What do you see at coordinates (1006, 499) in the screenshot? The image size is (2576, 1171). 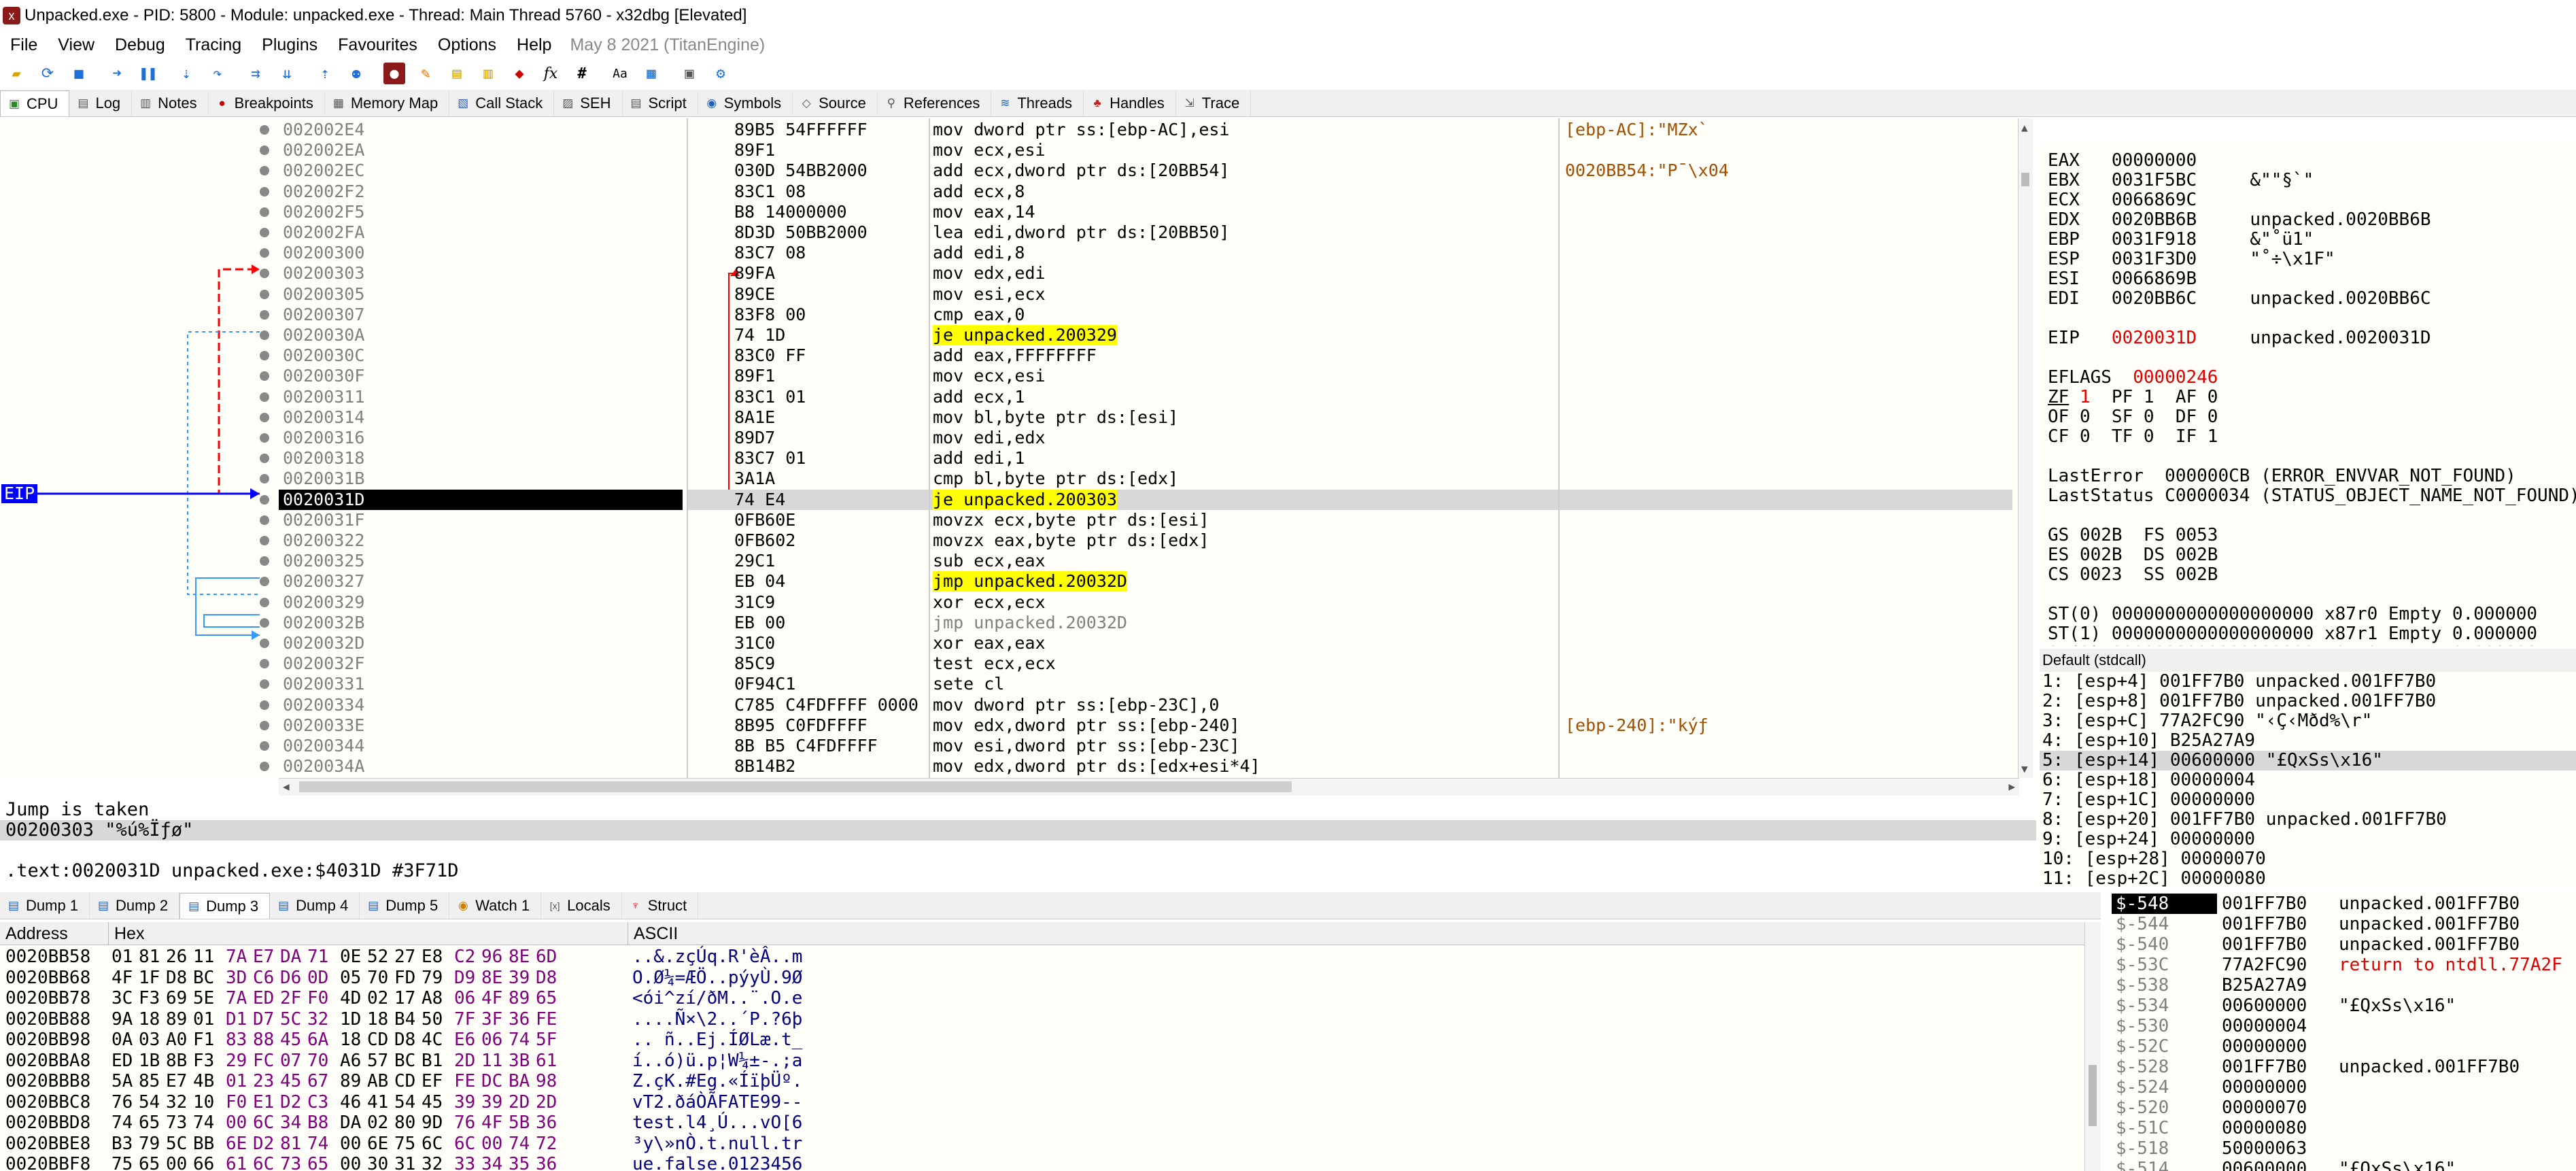 I see `disassembly-row: 0020031D 74 E4 je unpacked.200303` at bounding box center [1006, 499].